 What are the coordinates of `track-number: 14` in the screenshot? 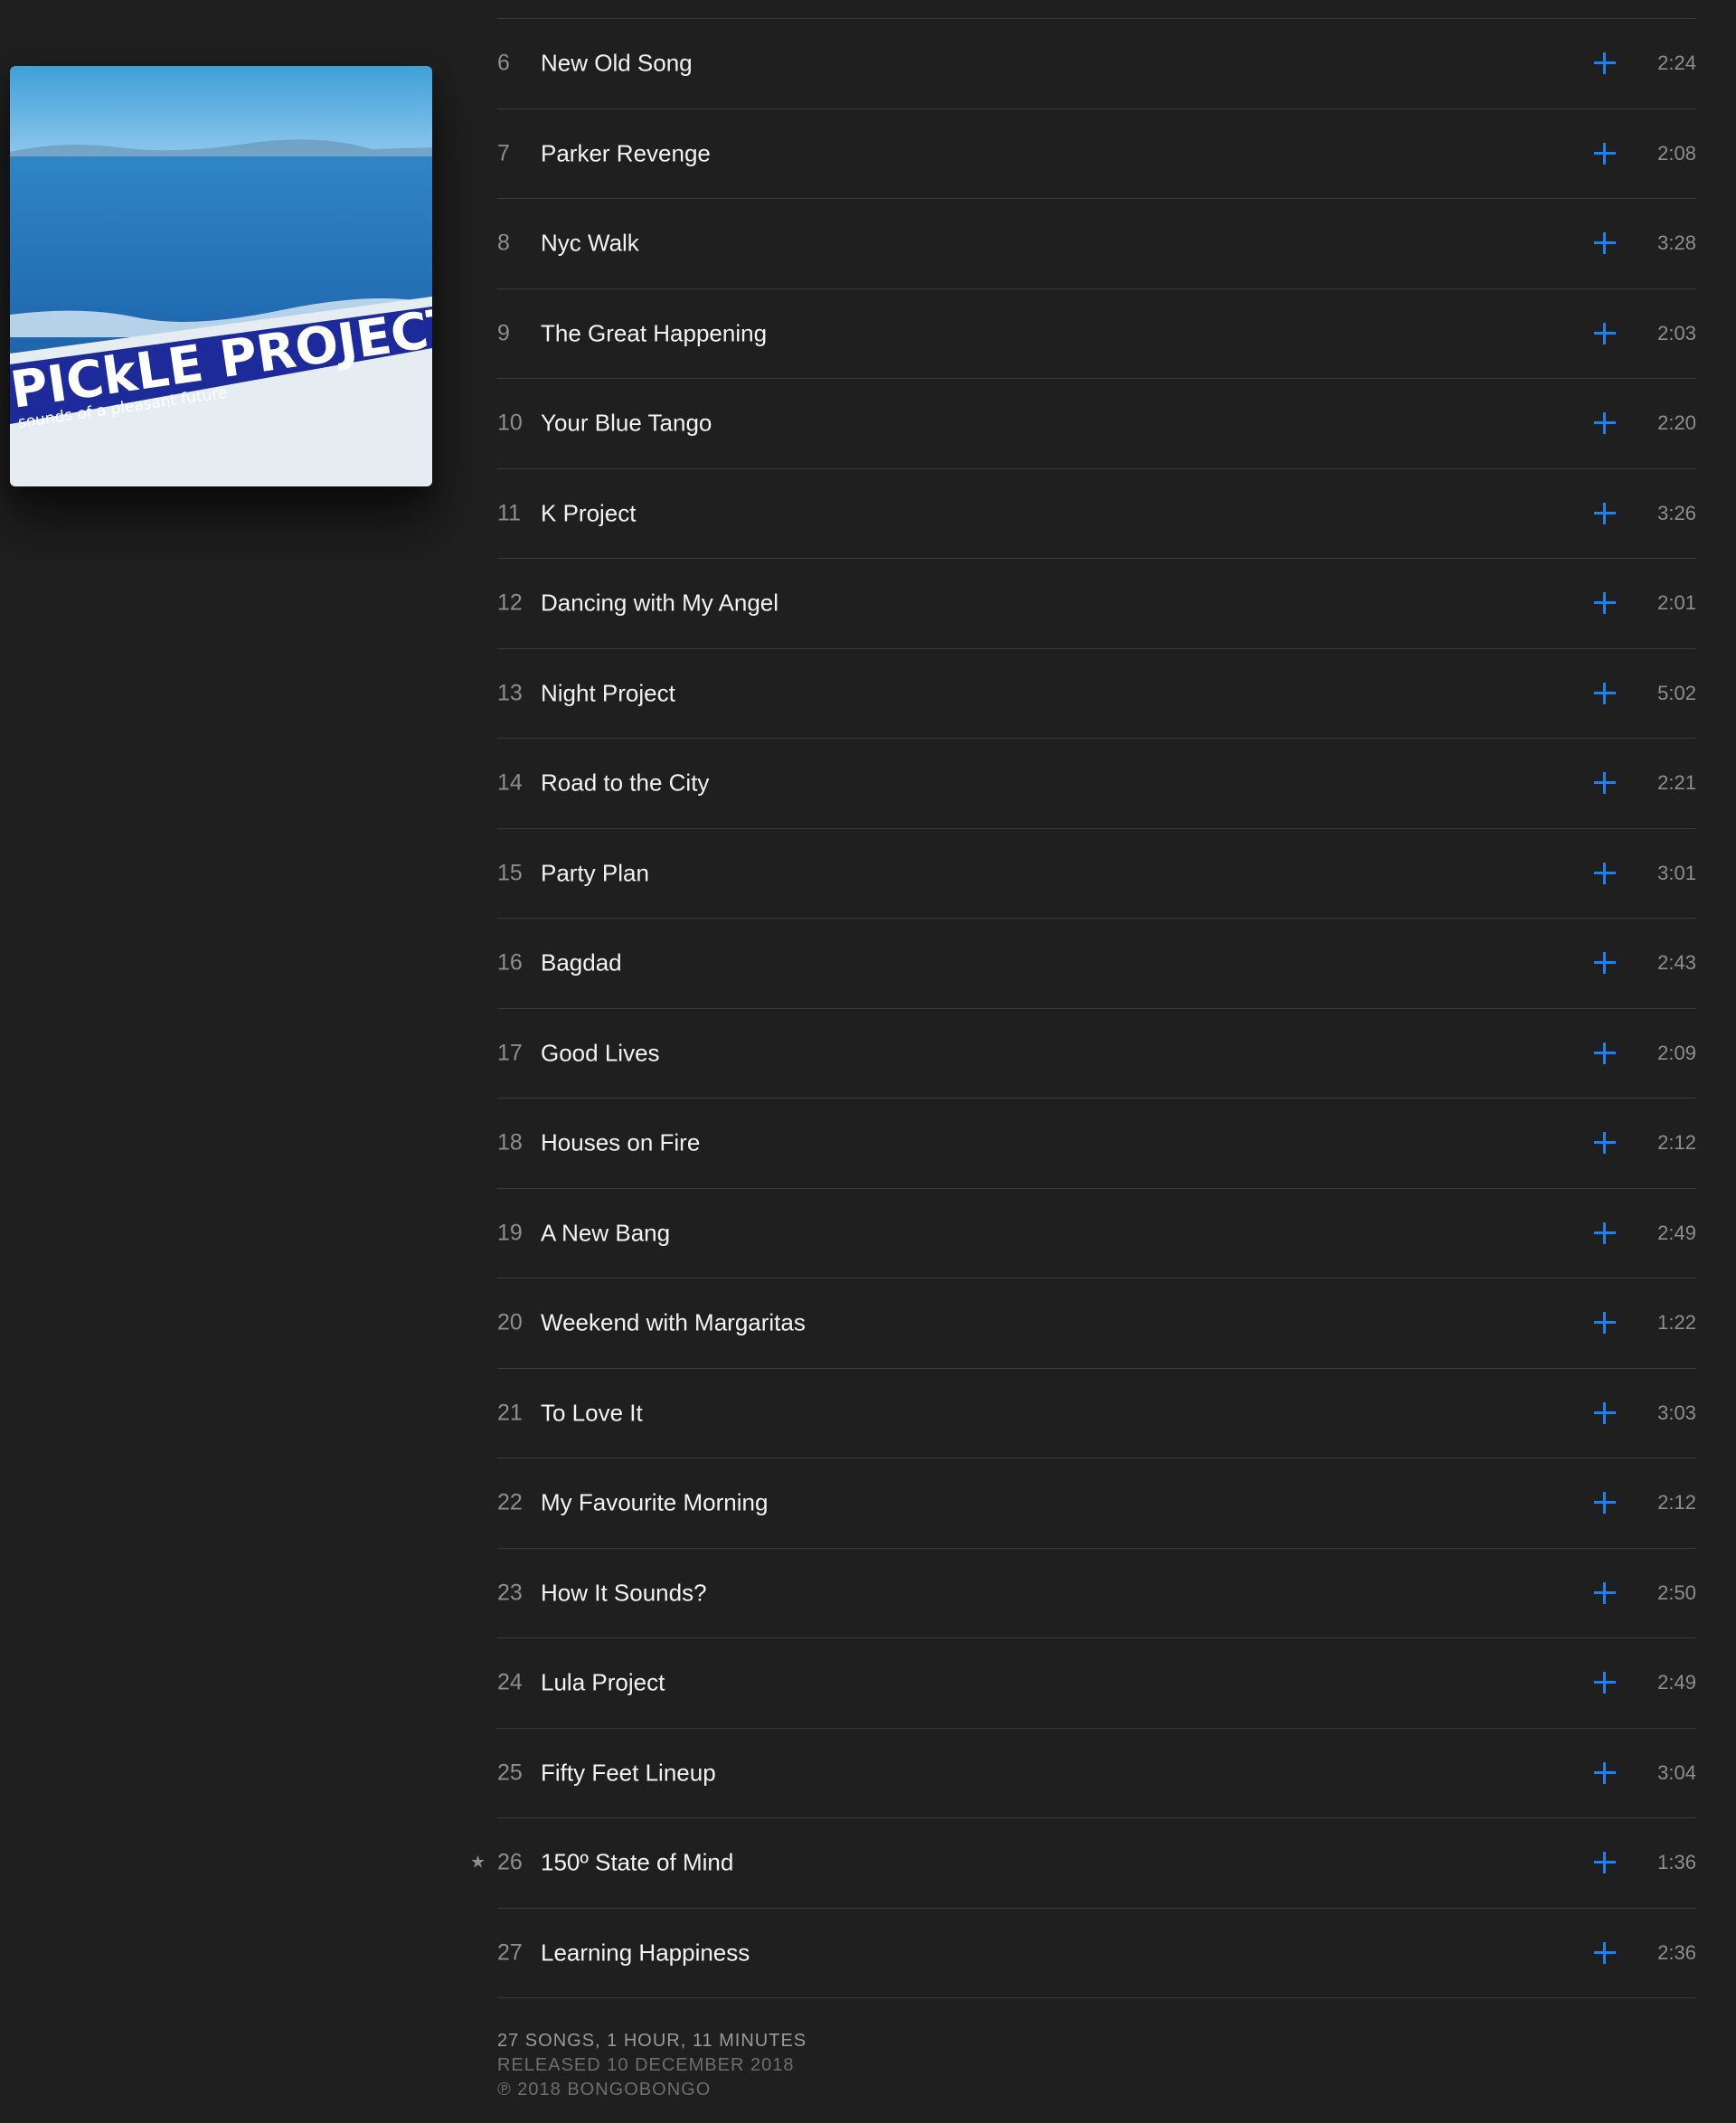 It's located at (510, 782).